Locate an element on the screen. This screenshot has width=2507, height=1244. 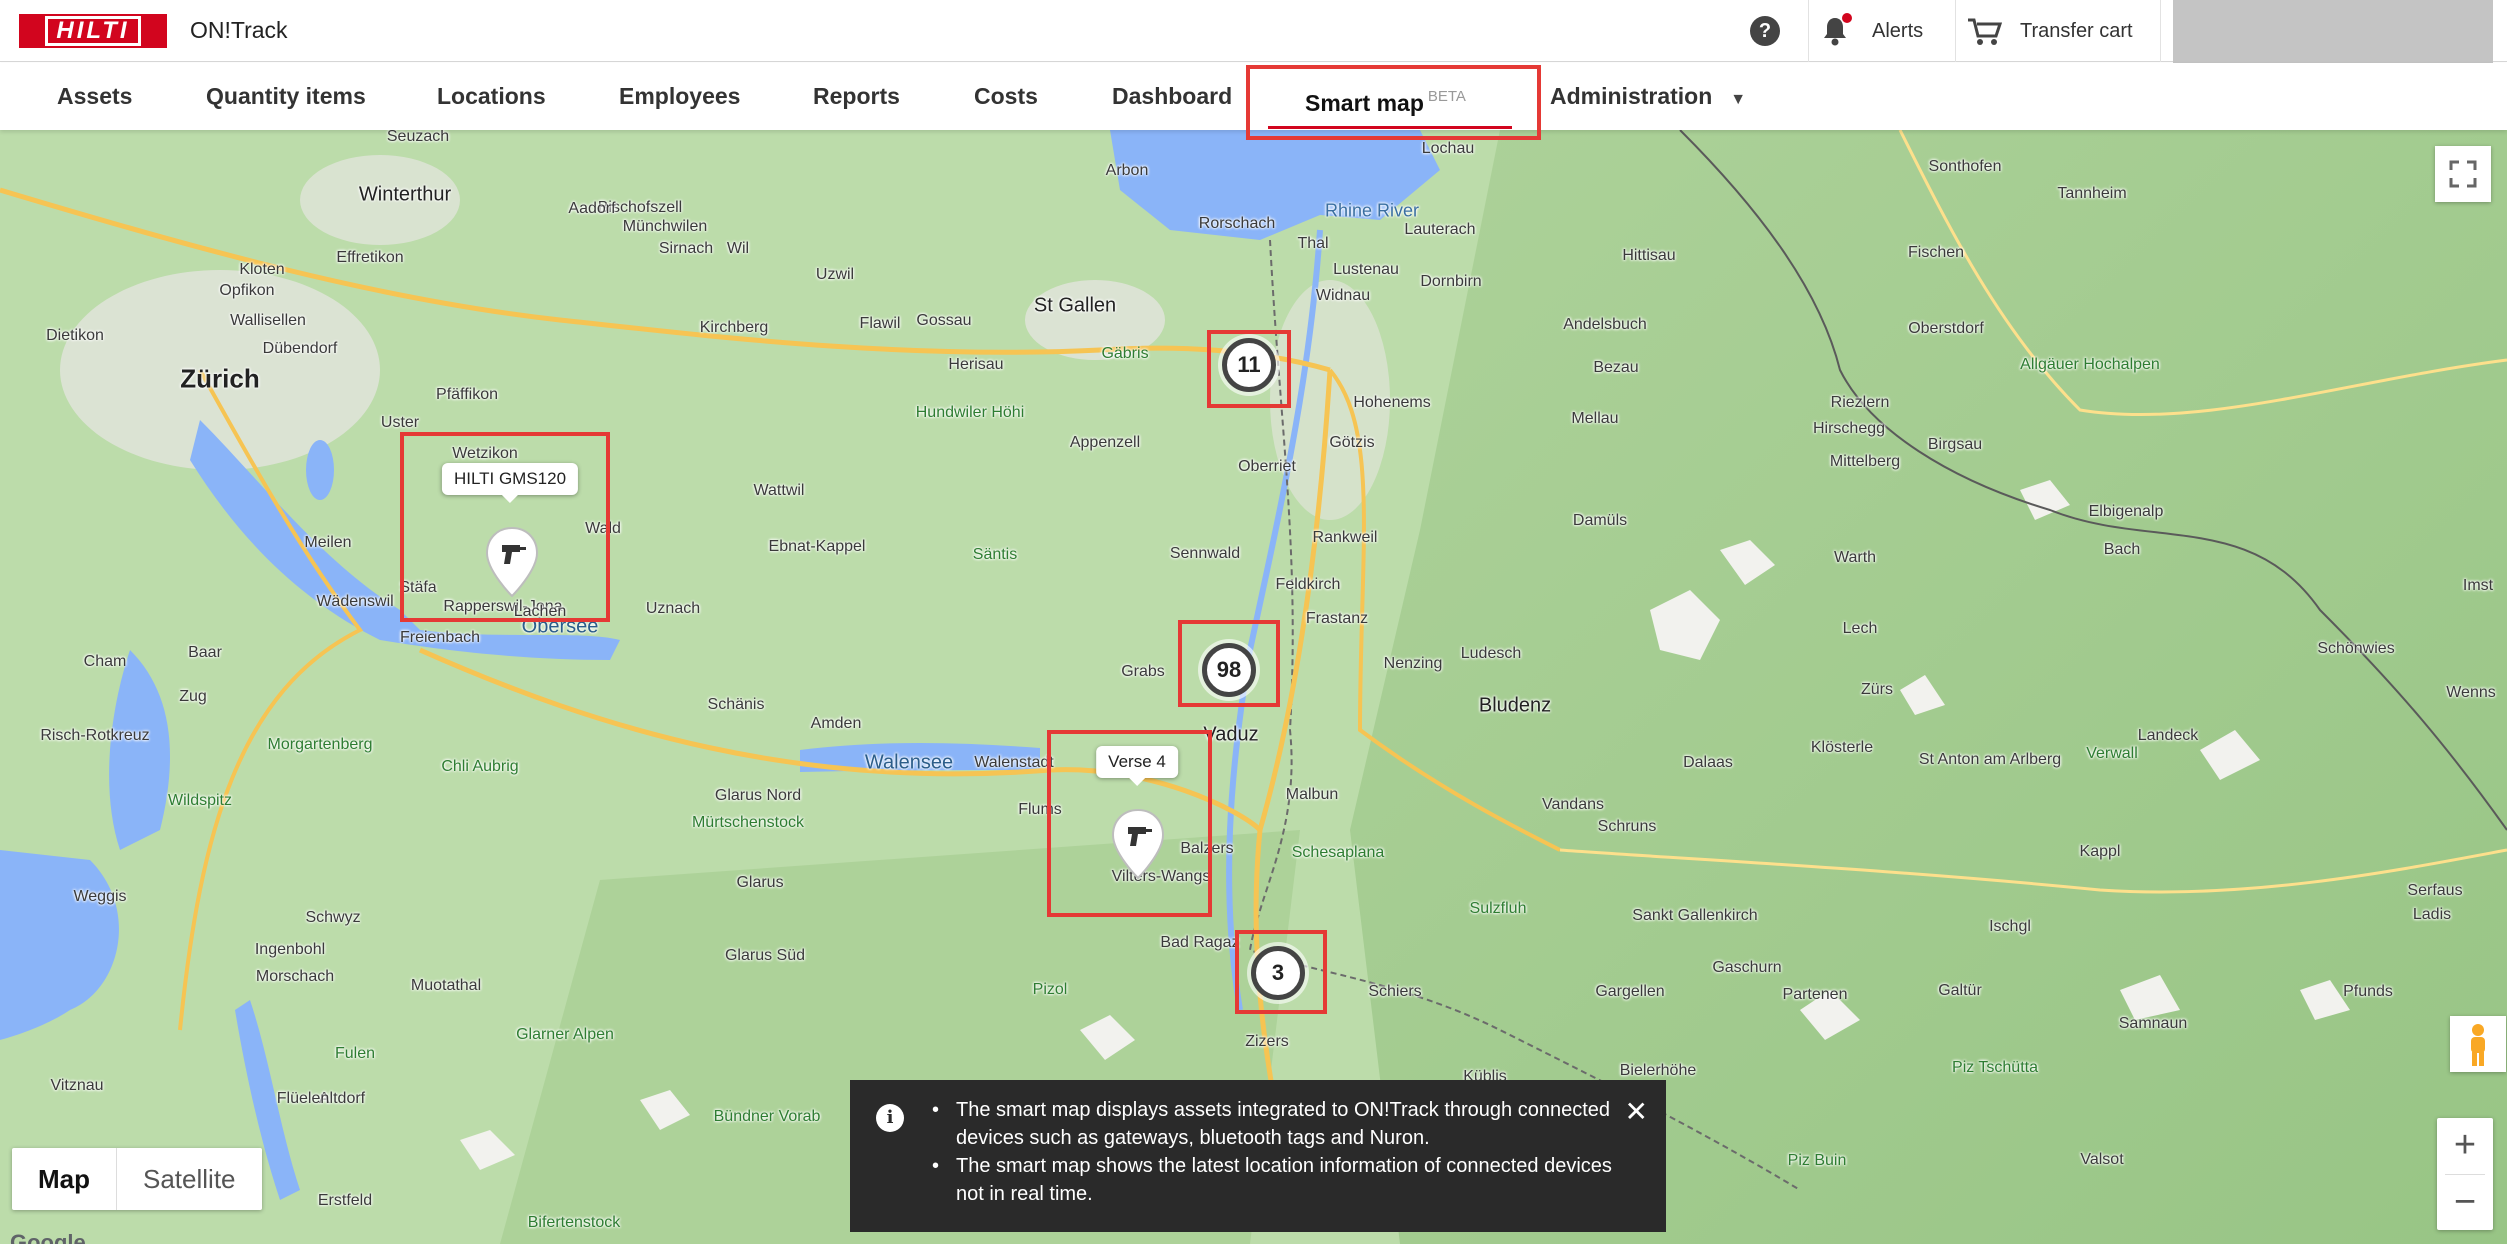
place-label: Walenstadt is located at coordinates (1014, 762).